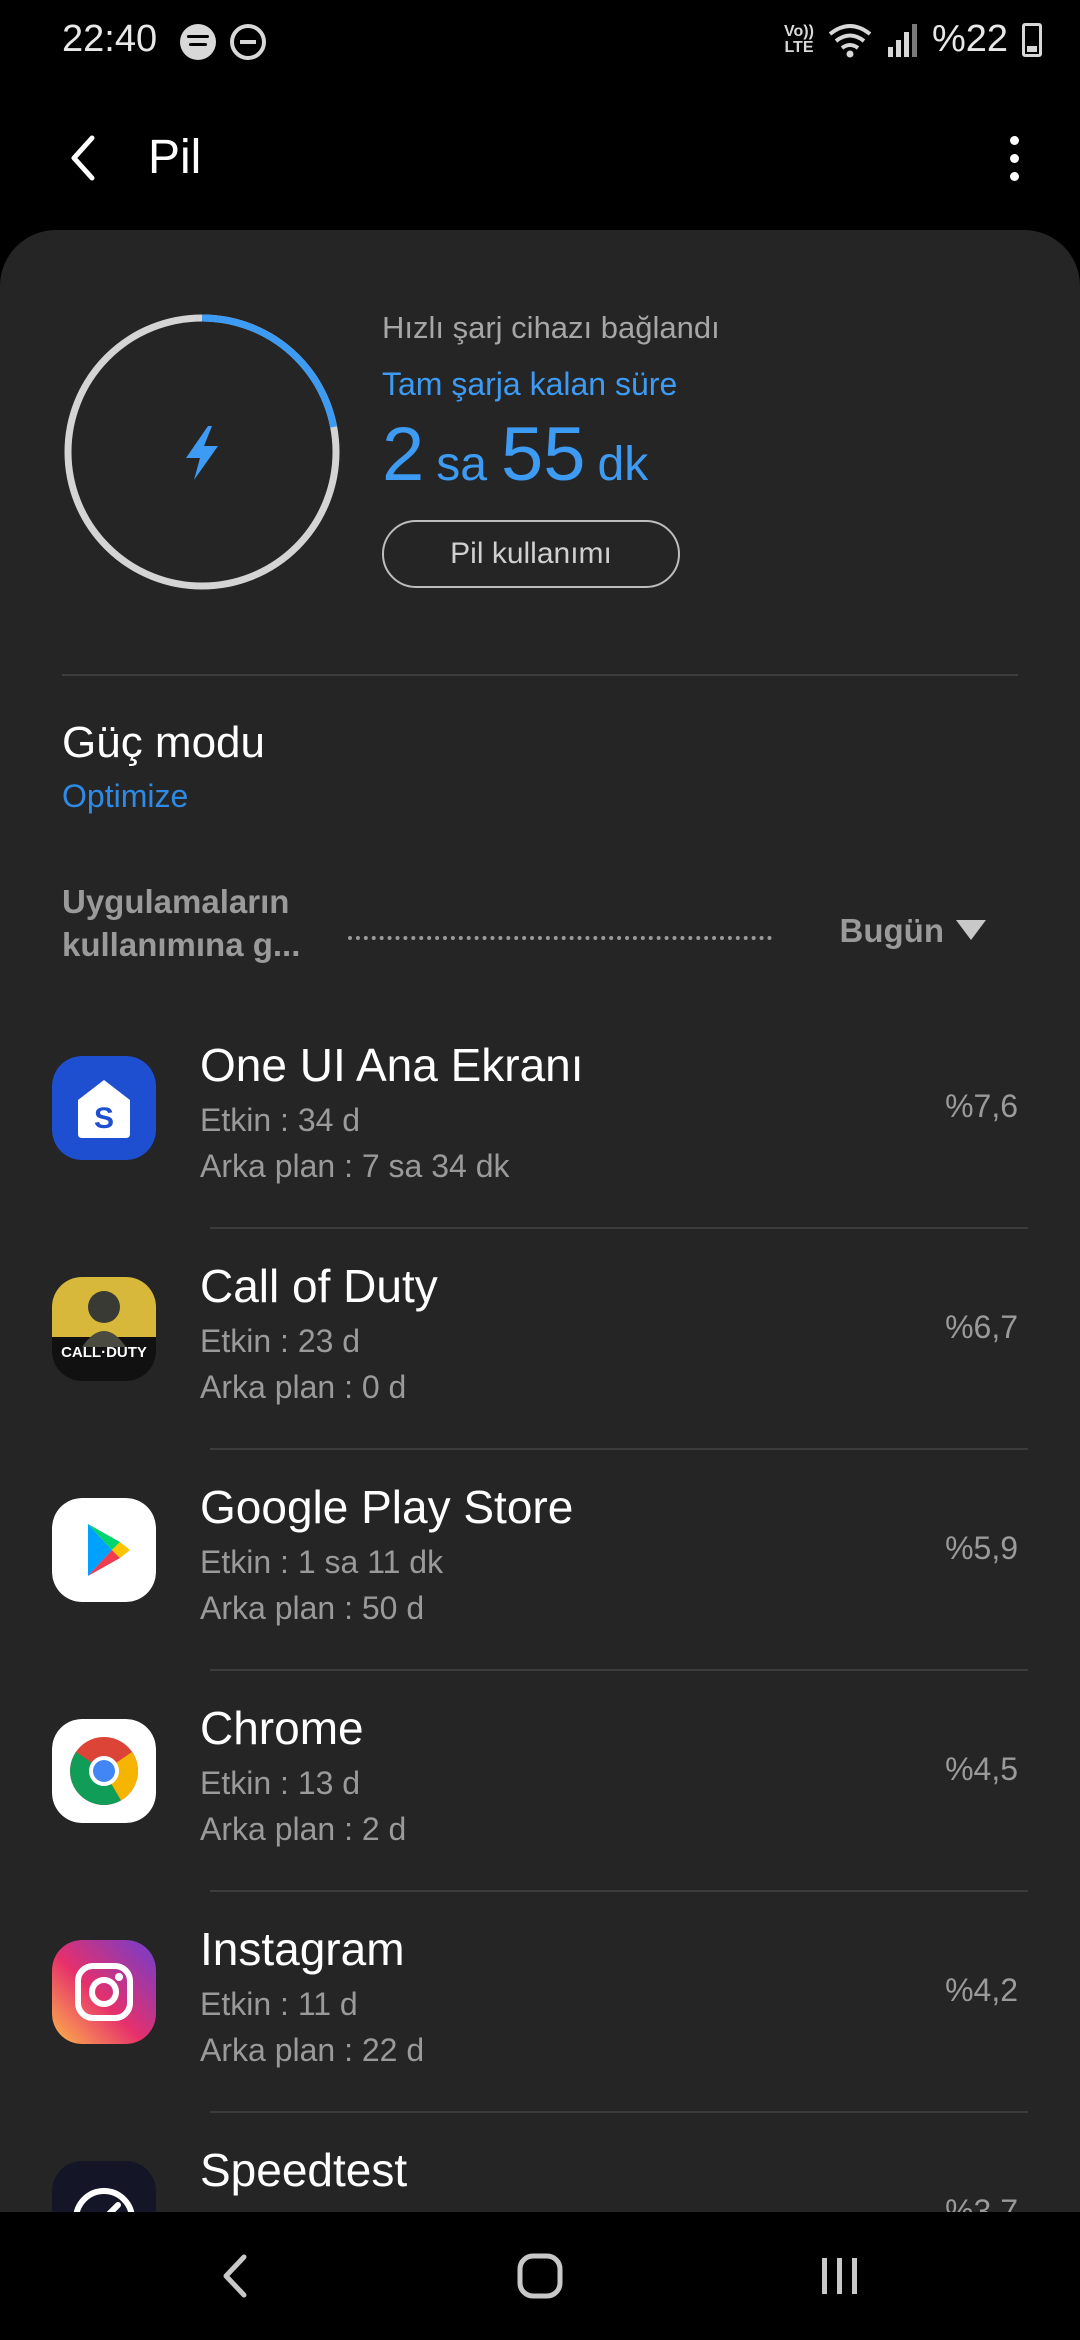 Image resolution: width=1080 pixels, height=2340 pixels. What do you see at coordinates (198, 42) in the screenshot?
I see `spotify-icon` at bounding box center [198, 42].